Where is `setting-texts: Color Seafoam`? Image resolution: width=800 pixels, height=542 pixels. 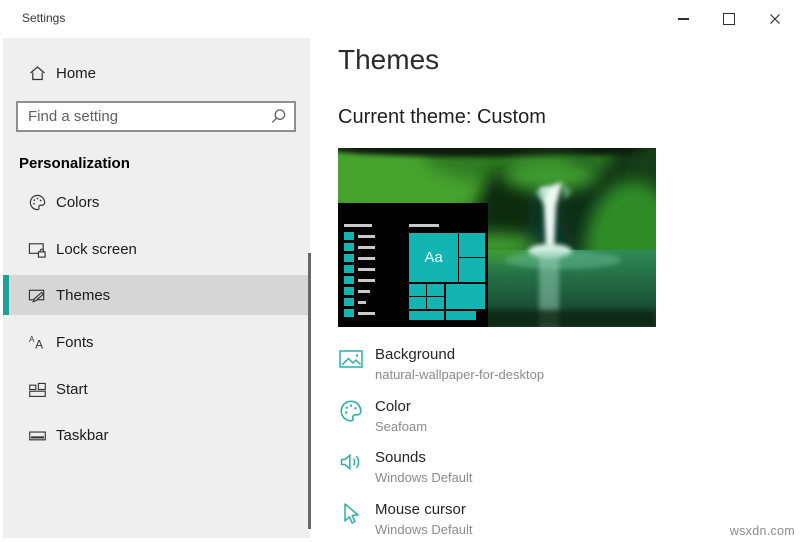
setting-texts: Color Seafoam is located at coordinates (401, 416).